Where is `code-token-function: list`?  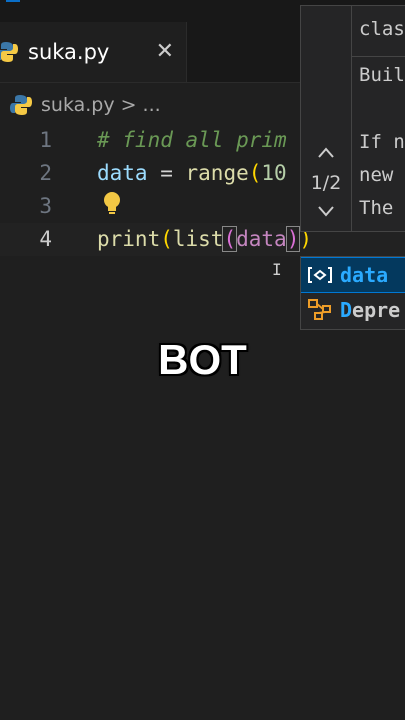
code-token-function: list is located at coordinates (198, 239).